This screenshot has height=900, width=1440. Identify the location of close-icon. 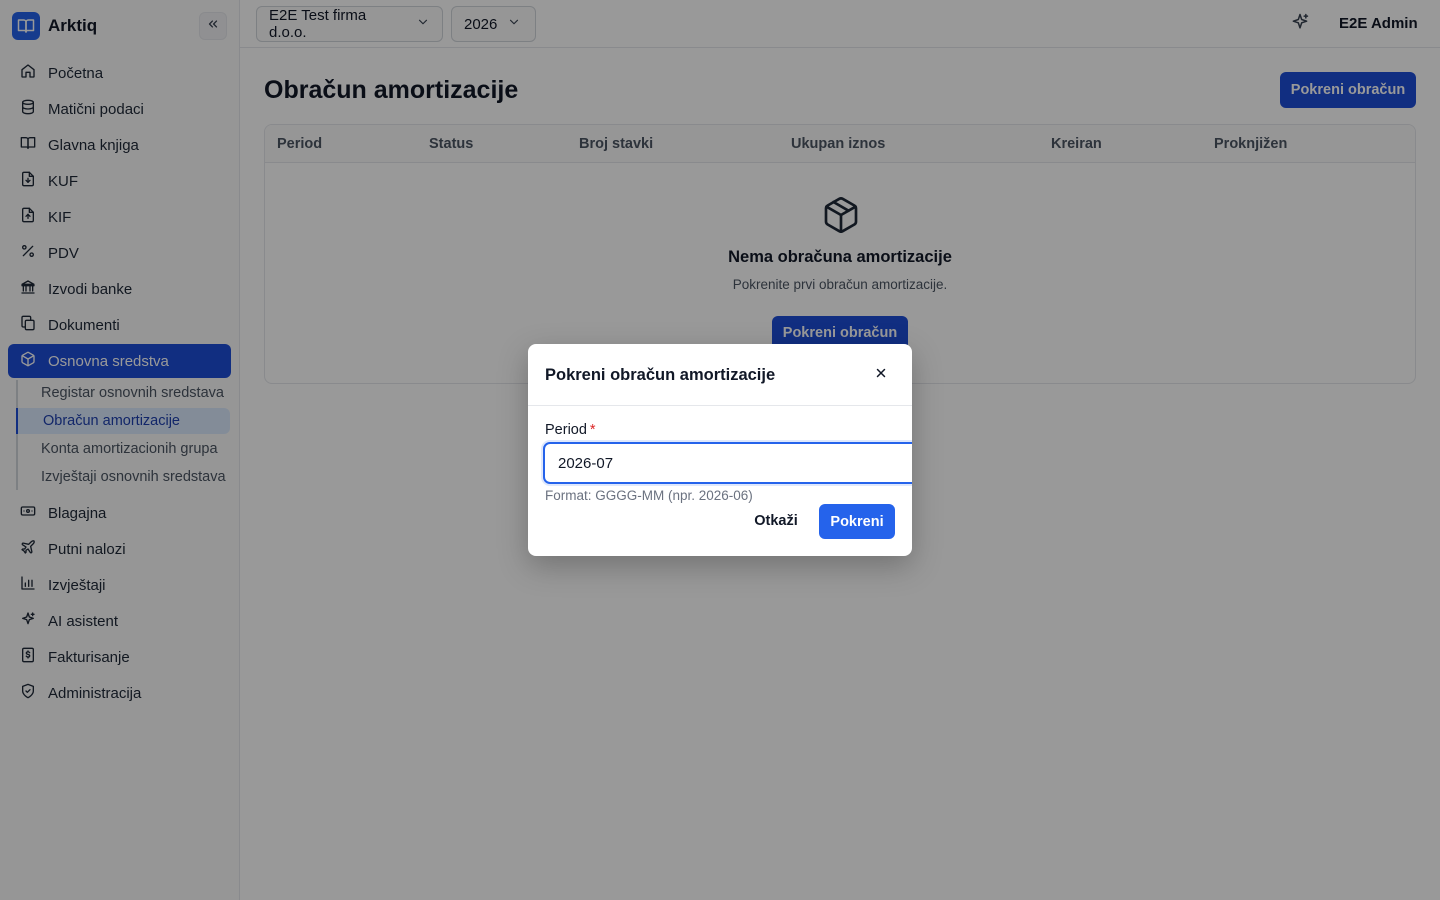
(881, 375).